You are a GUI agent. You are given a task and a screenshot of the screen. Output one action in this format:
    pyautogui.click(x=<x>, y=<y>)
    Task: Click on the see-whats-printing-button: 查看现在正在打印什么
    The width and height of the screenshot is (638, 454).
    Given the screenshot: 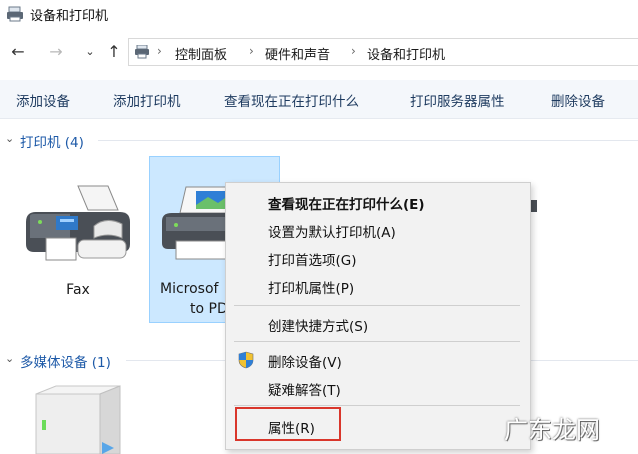 What is the action you would take?
    pyautogui.click(x=291, y=100)
    